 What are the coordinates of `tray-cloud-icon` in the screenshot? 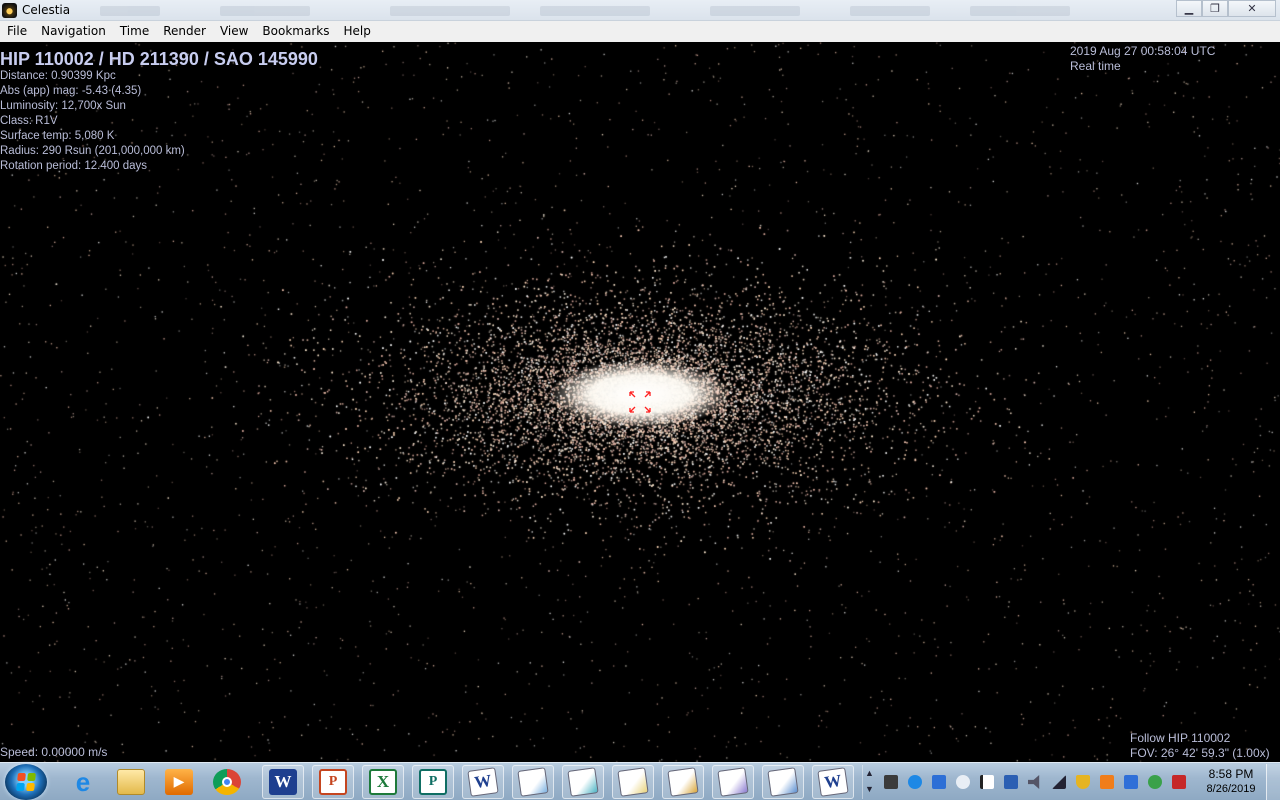 It's located at (963, 782).